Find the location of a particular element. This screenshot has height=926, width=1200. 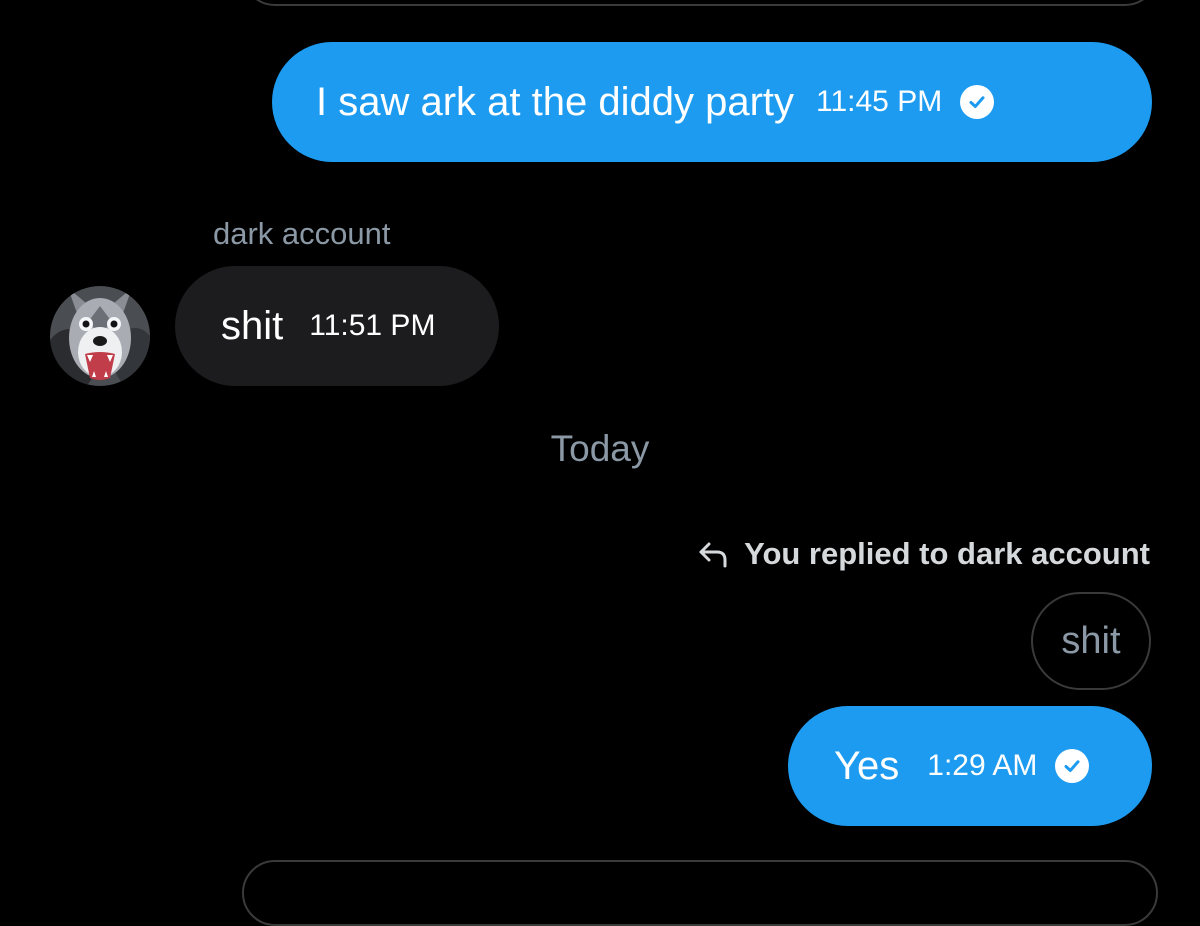

outgoing-message-bubble: Yes 1:29 AM is located at coordinates (970, 766).